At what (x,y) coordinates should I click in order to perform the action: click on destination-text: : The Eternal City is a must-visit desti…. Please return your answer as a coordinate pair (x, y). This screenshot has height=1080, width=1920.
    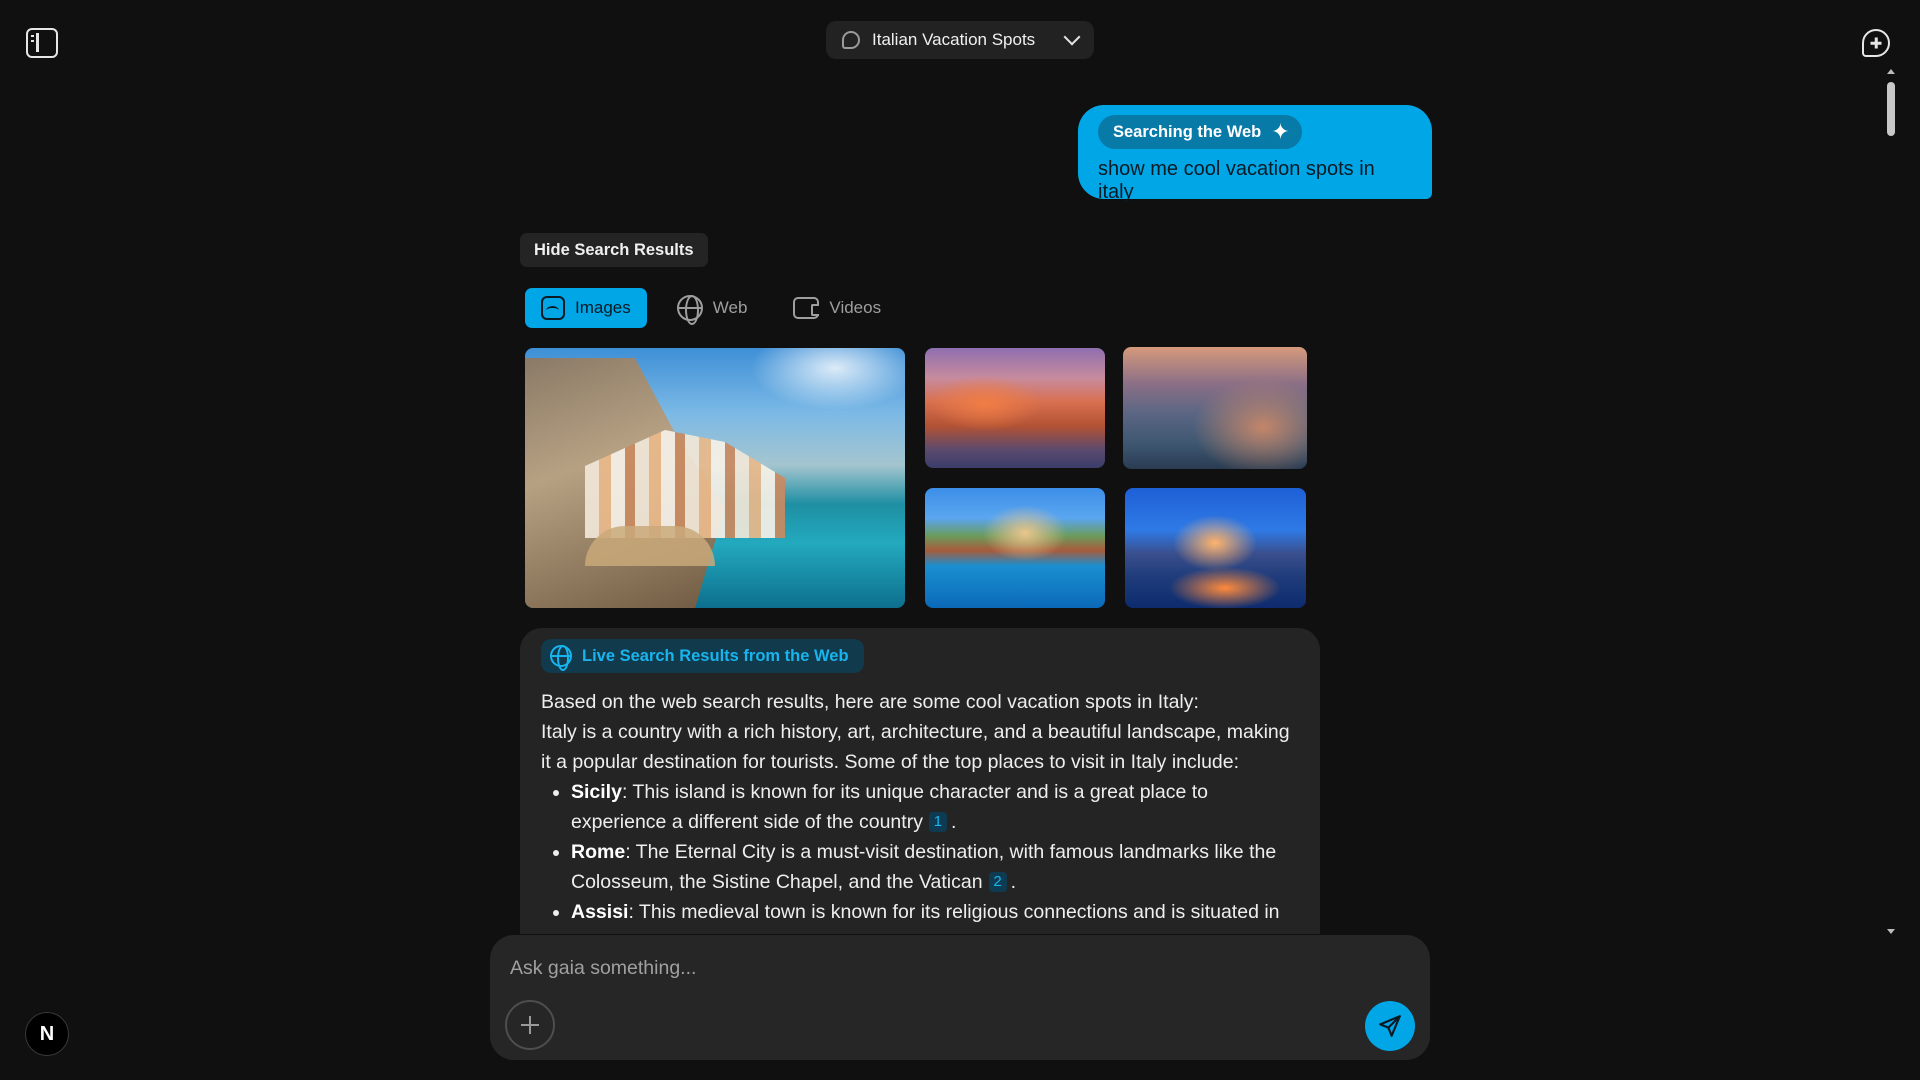
    Looking at the image, I should click on (924, 867).